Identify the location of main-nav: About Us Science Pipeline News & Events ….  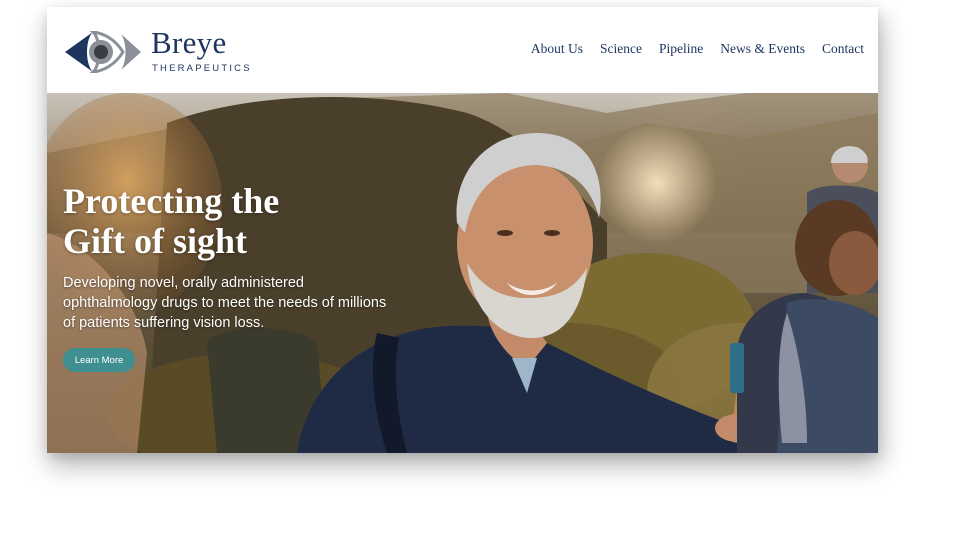
(697, 49).